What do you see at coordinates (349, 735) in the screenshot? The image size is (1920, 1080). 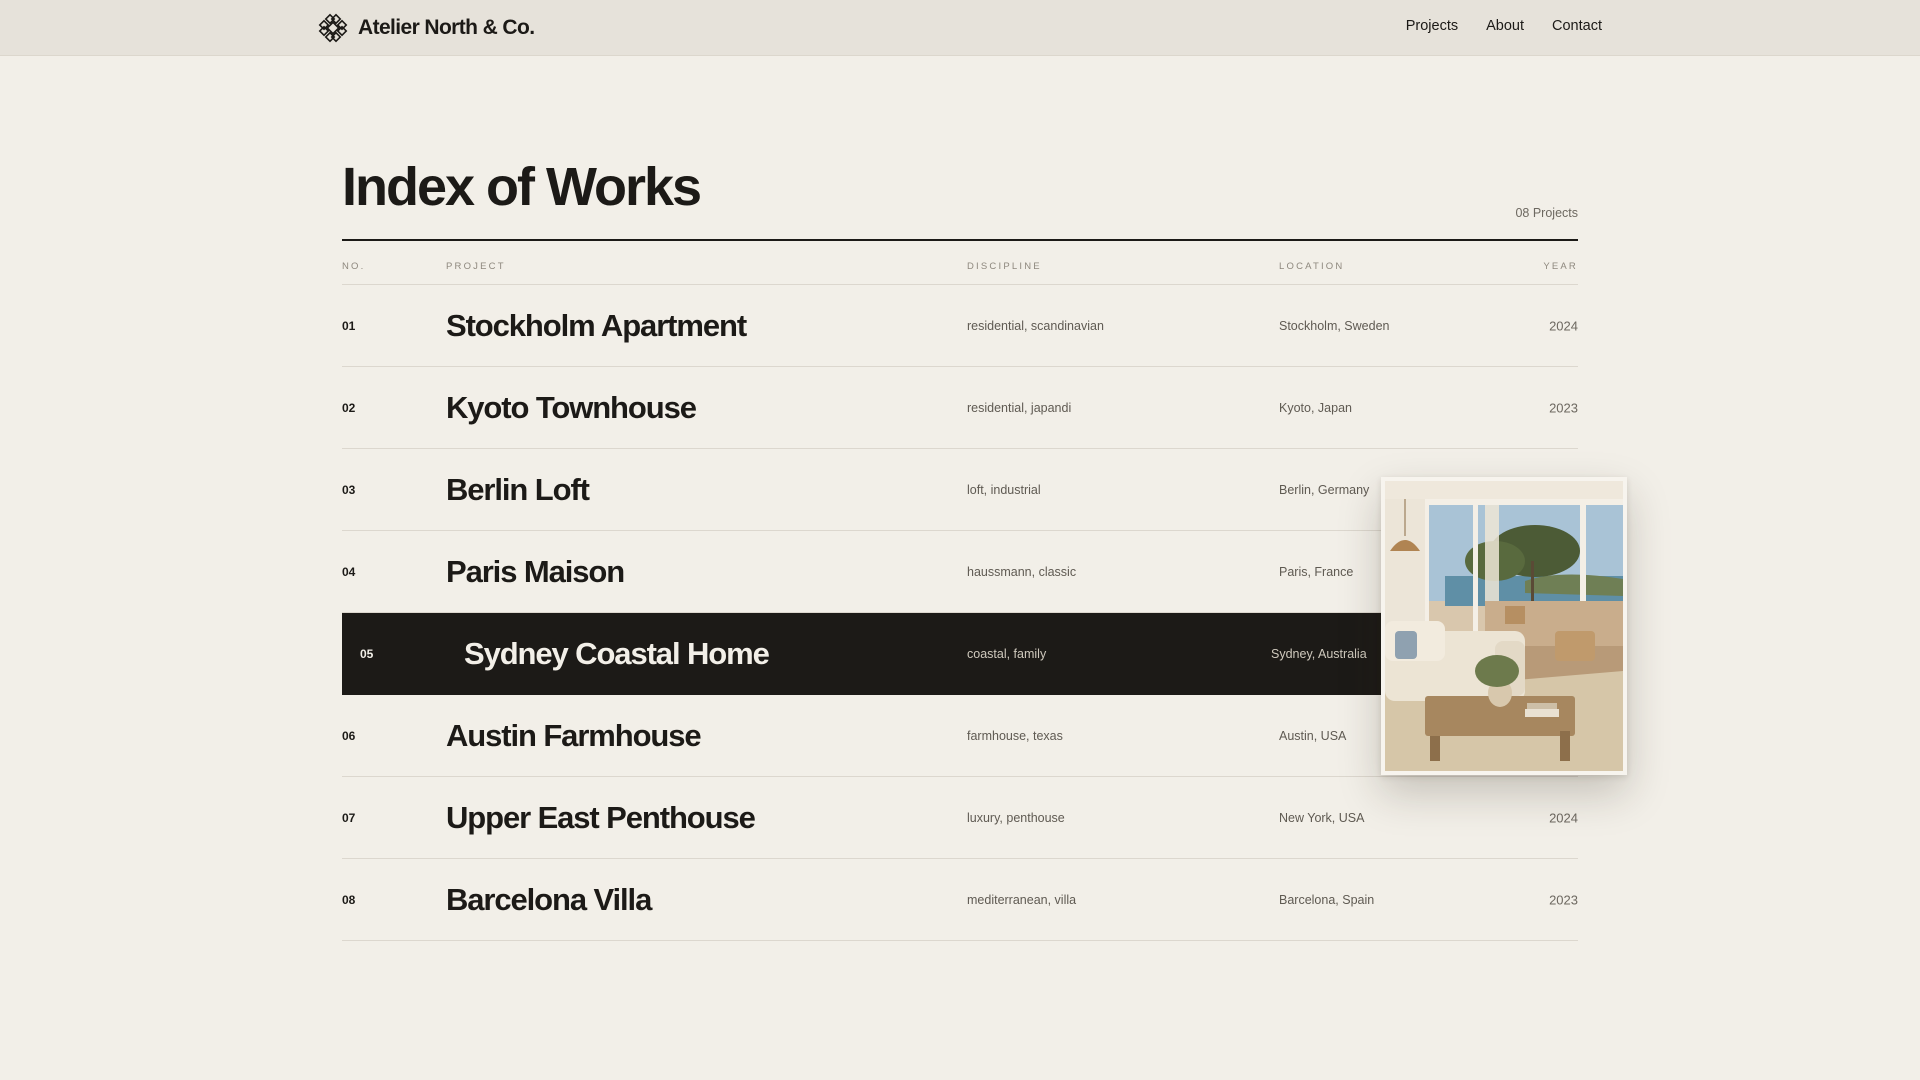 I see `row-number: 06` at bounding box center [349, 735].